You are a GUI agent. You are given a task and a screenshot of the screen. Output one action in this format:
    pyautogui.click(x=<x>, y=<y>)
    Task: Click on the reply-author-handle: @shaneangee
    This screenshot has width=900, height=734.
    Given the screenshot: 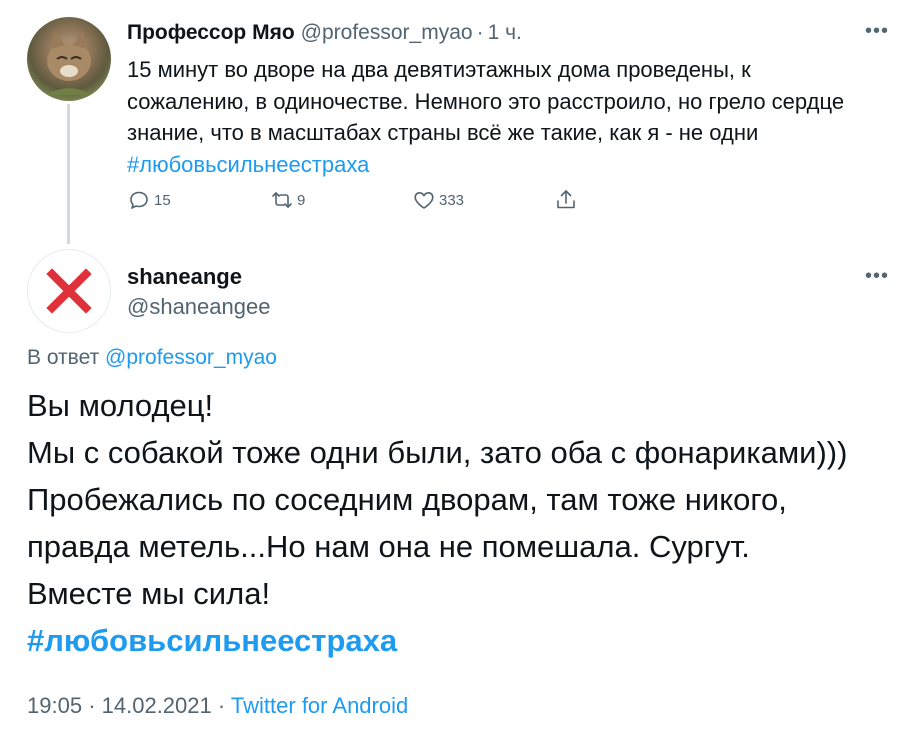 What is the action you would take?
    pyautogui.click(x=198, y=307)
    